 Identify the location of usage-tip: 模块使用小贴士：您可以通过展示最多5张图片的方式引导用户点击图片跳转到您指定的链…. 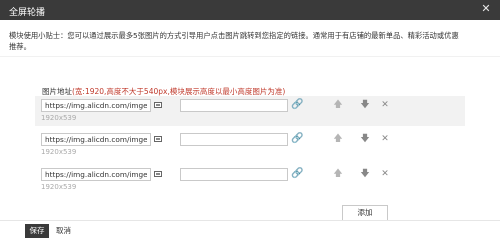
(234, 35).